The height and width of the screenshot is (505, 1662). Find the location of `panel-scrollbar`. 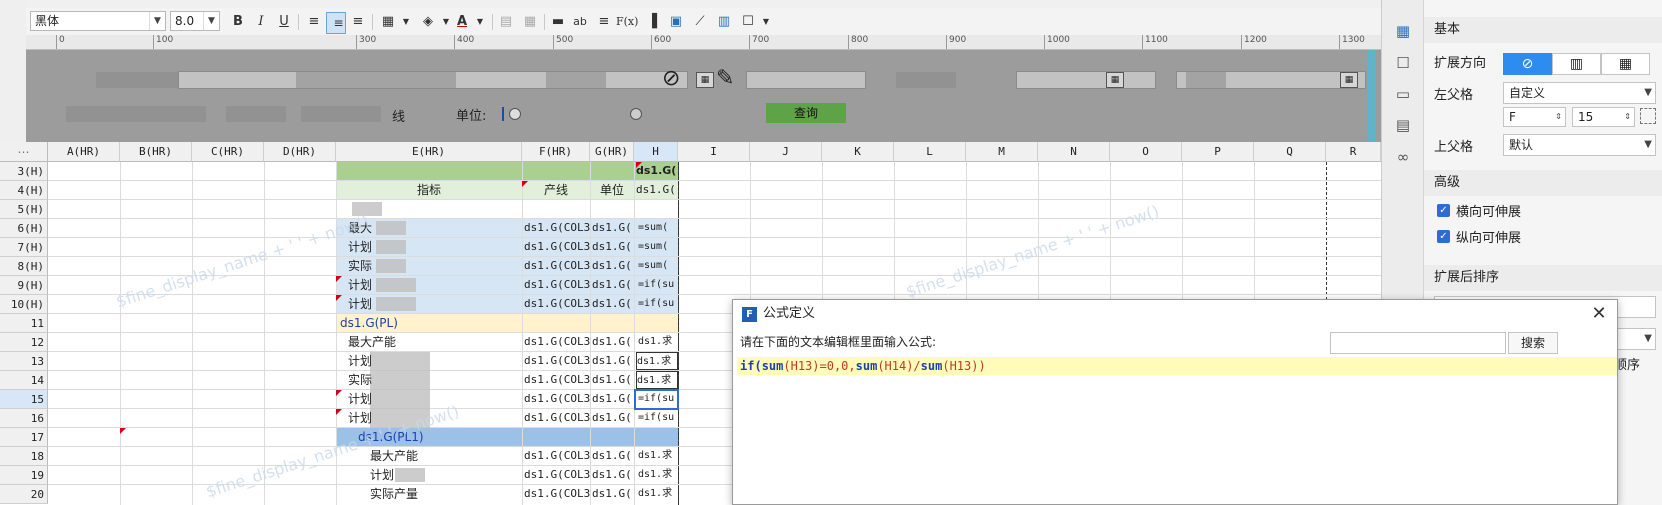

panel-scrollbar is located at coordinates (1371, 96).